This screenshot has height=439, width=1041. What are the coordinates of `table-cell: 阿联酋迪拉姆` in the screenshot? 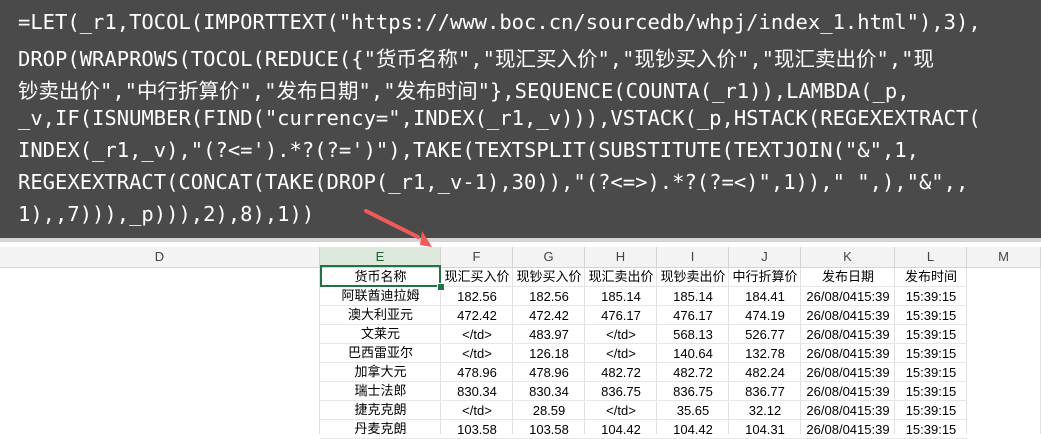 It's located at (380, 296).